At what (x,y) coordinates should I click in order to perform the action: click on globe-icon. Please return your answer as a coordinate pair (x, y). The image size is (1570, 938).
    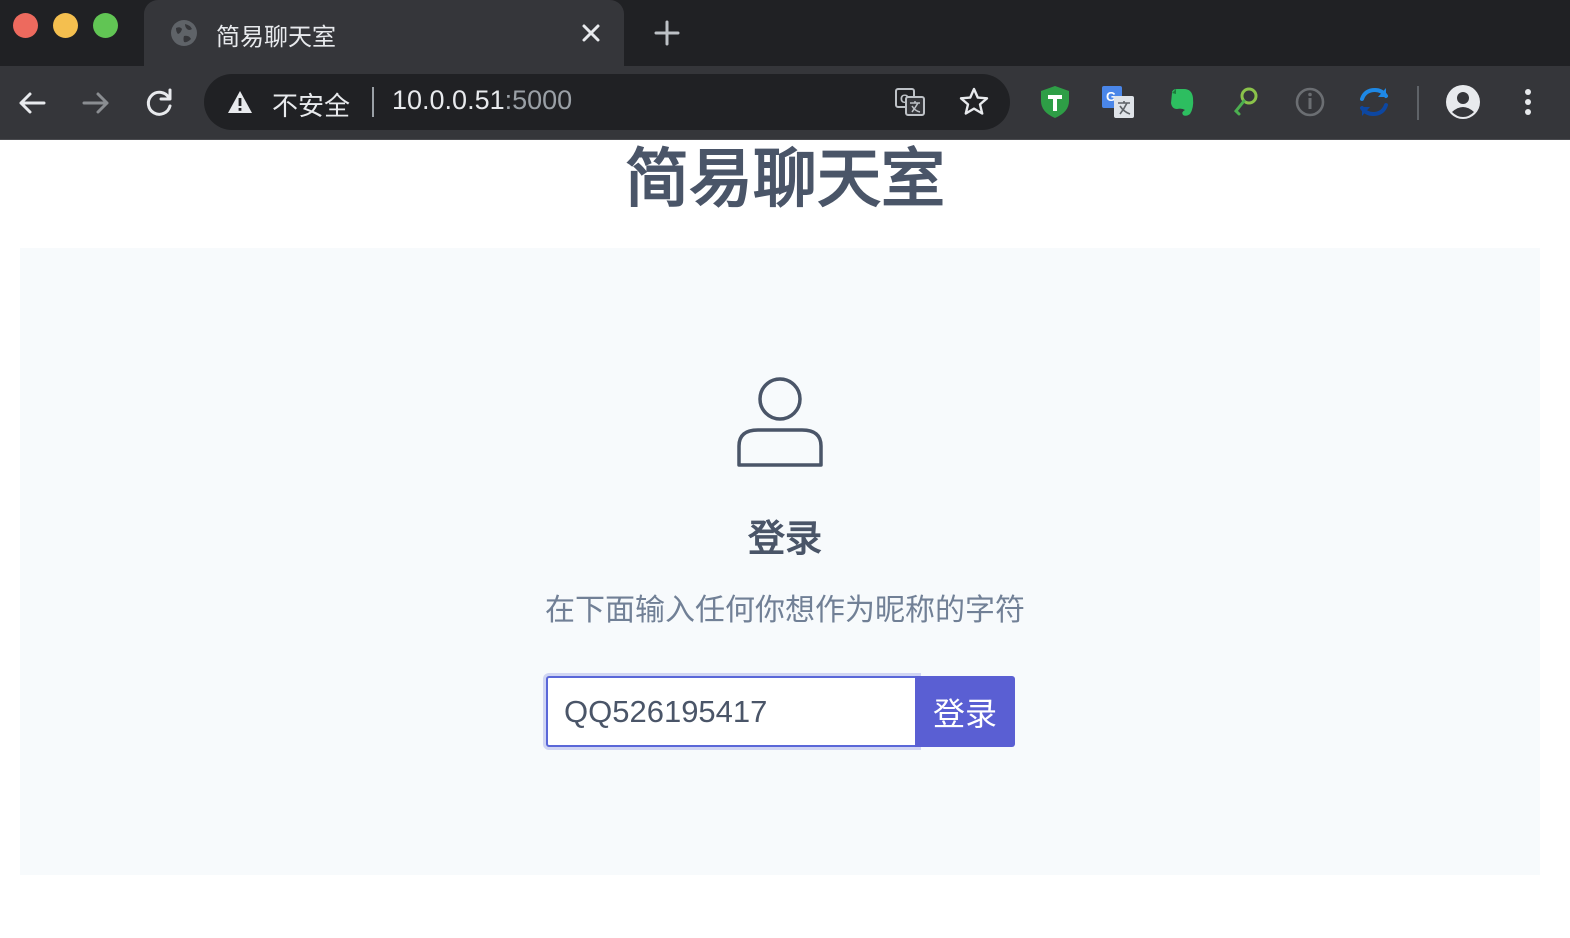
    Looking at the image, I should click on (184, 33).